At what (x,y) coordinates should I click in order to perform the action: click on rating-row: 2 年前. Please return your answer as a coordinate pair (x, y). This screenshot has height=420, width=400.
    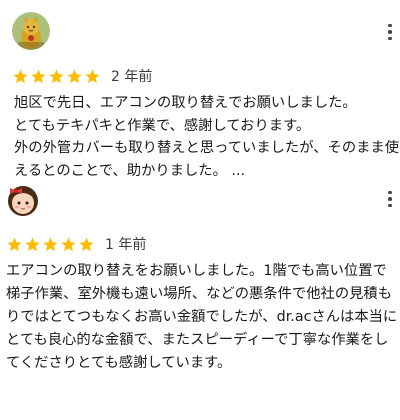
    Looking at the image, I should click on (82, 76).